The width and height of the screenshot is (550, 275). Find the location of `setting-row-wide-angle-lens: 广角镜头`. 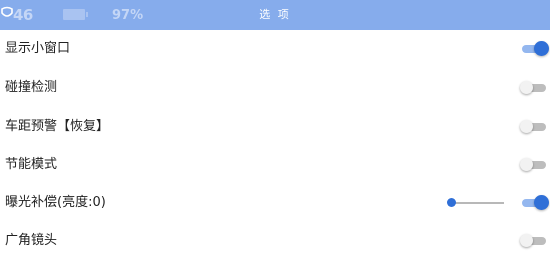

setting-row-wide-angle-lens: 广角镜头 is located at coordinates (275, 241).